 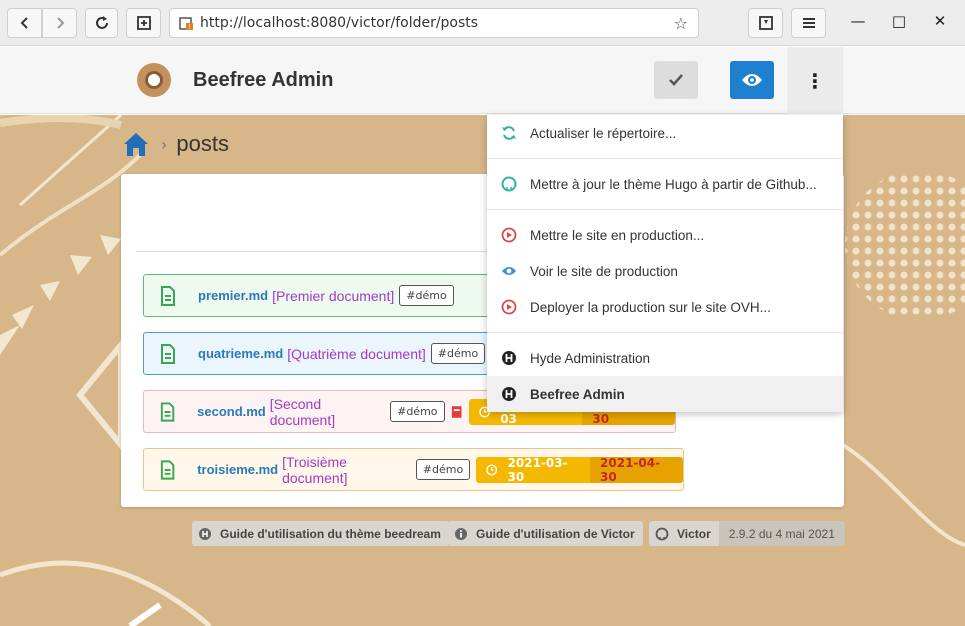 I want to click on footer-link-label: Guide d'utilisation du thème beedream, so click(x=330, y=533).